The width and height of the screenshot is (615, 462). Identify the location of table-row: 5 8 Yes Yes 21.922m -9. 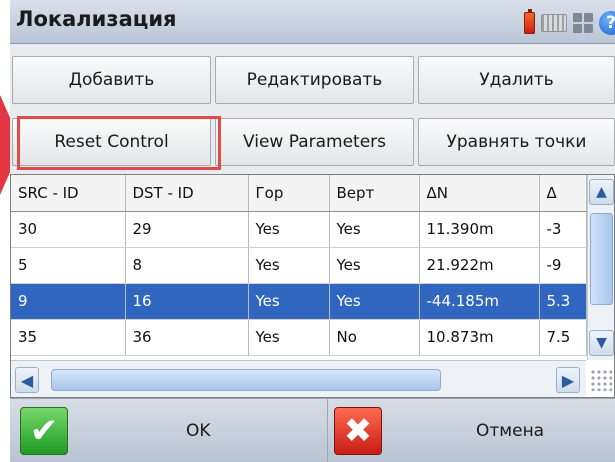
(299, 265).